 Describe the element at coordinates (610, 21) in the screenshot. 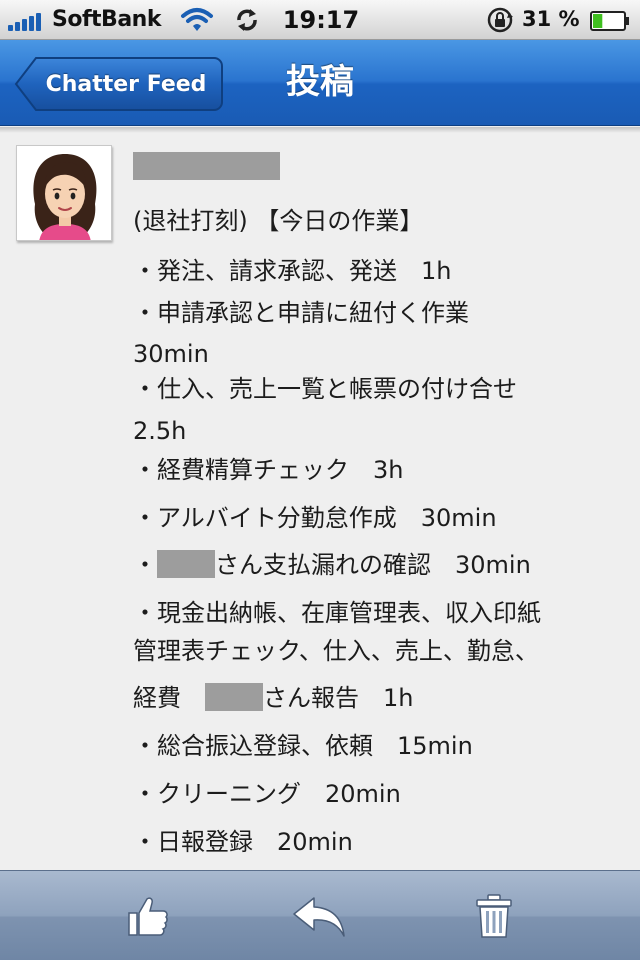

I see `battery-icon` at that location.